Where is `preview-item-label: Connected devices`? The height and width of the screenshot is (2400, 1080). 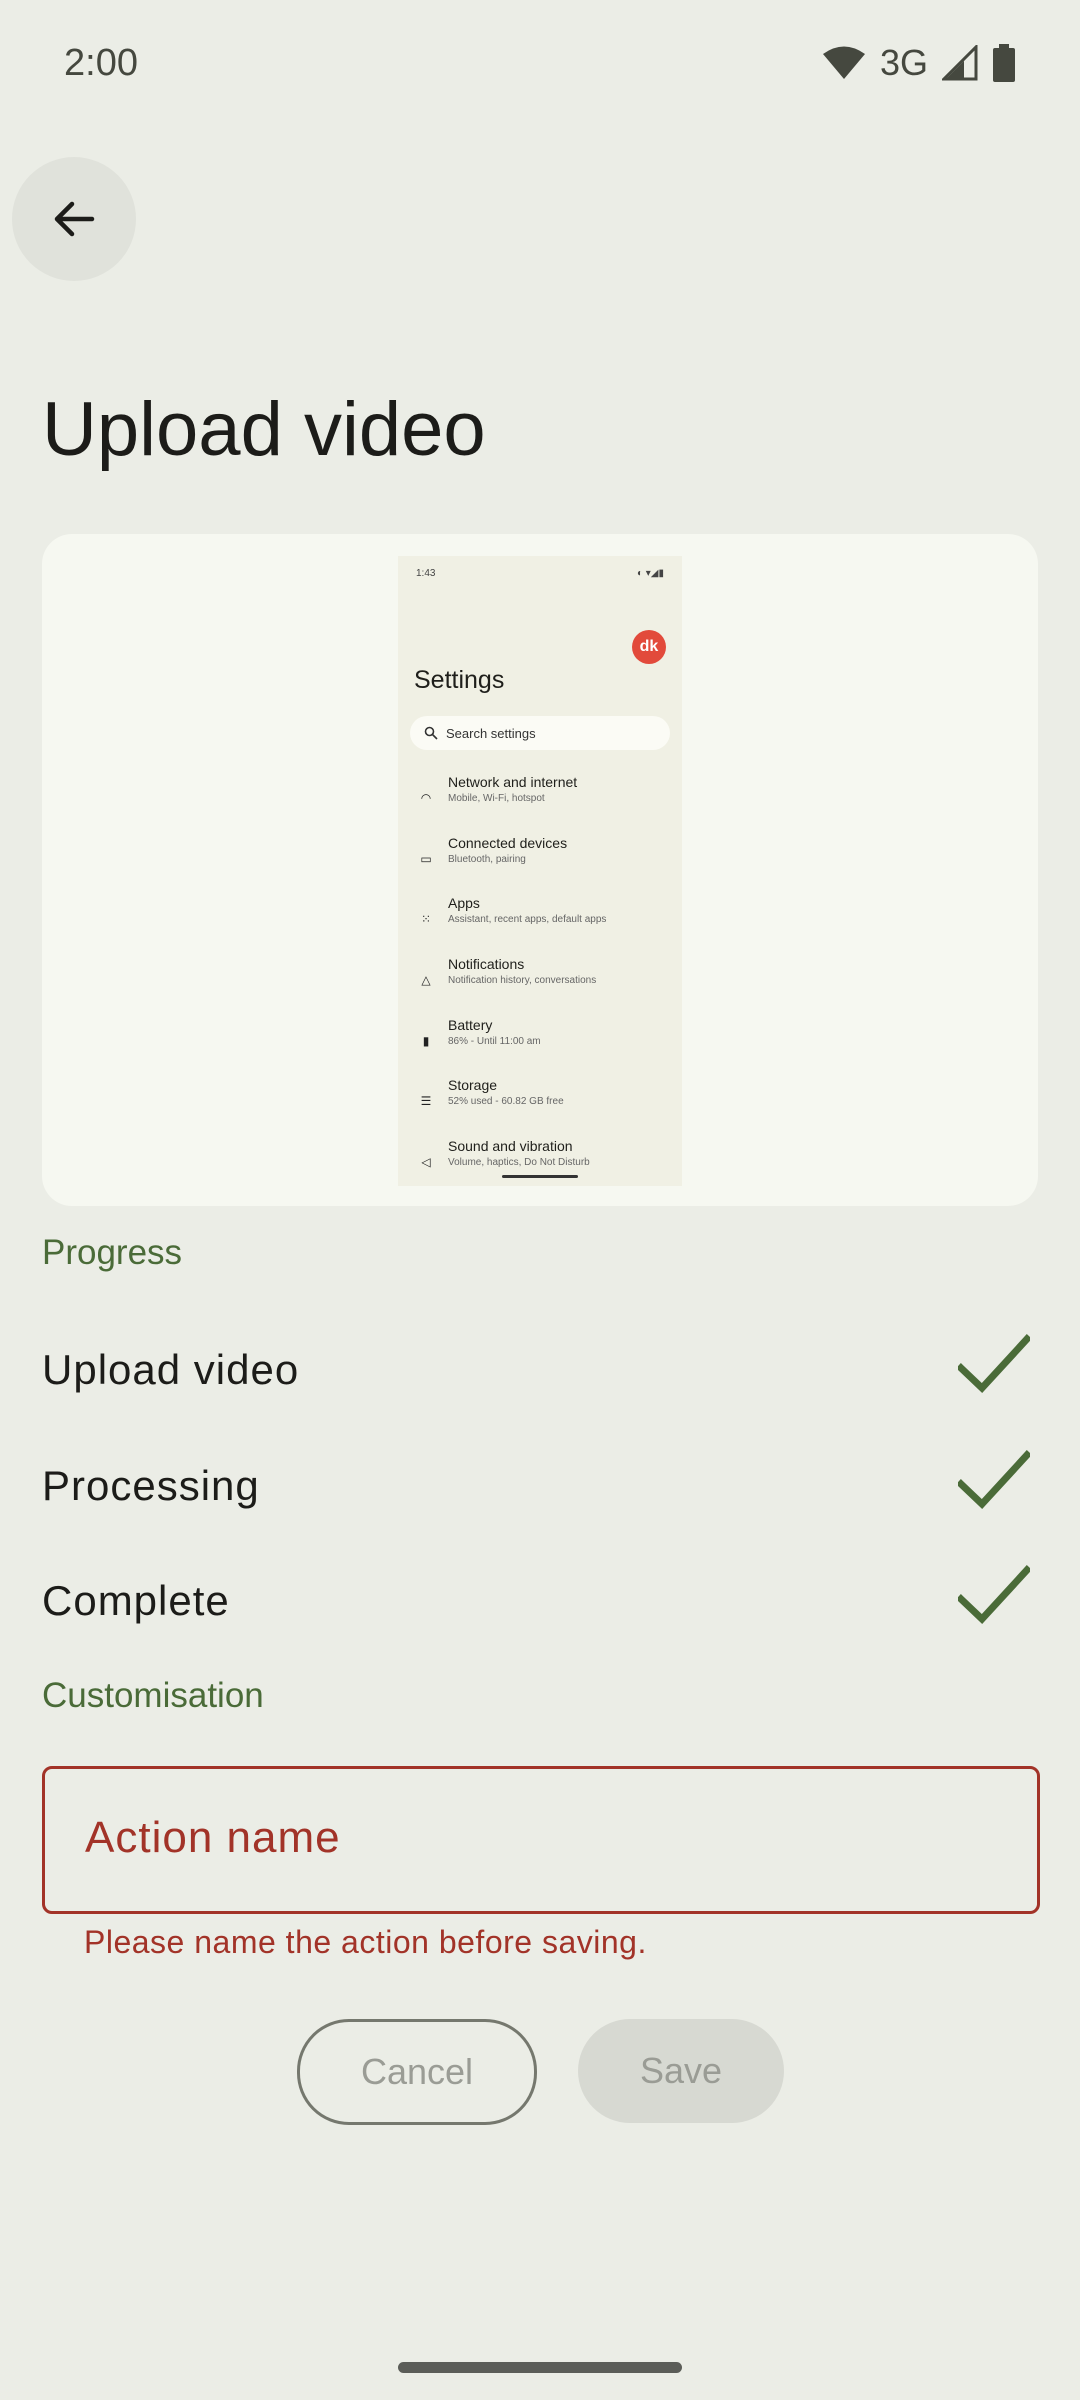
preview-item-label: Connected devices is located at coordinates (508, 842).